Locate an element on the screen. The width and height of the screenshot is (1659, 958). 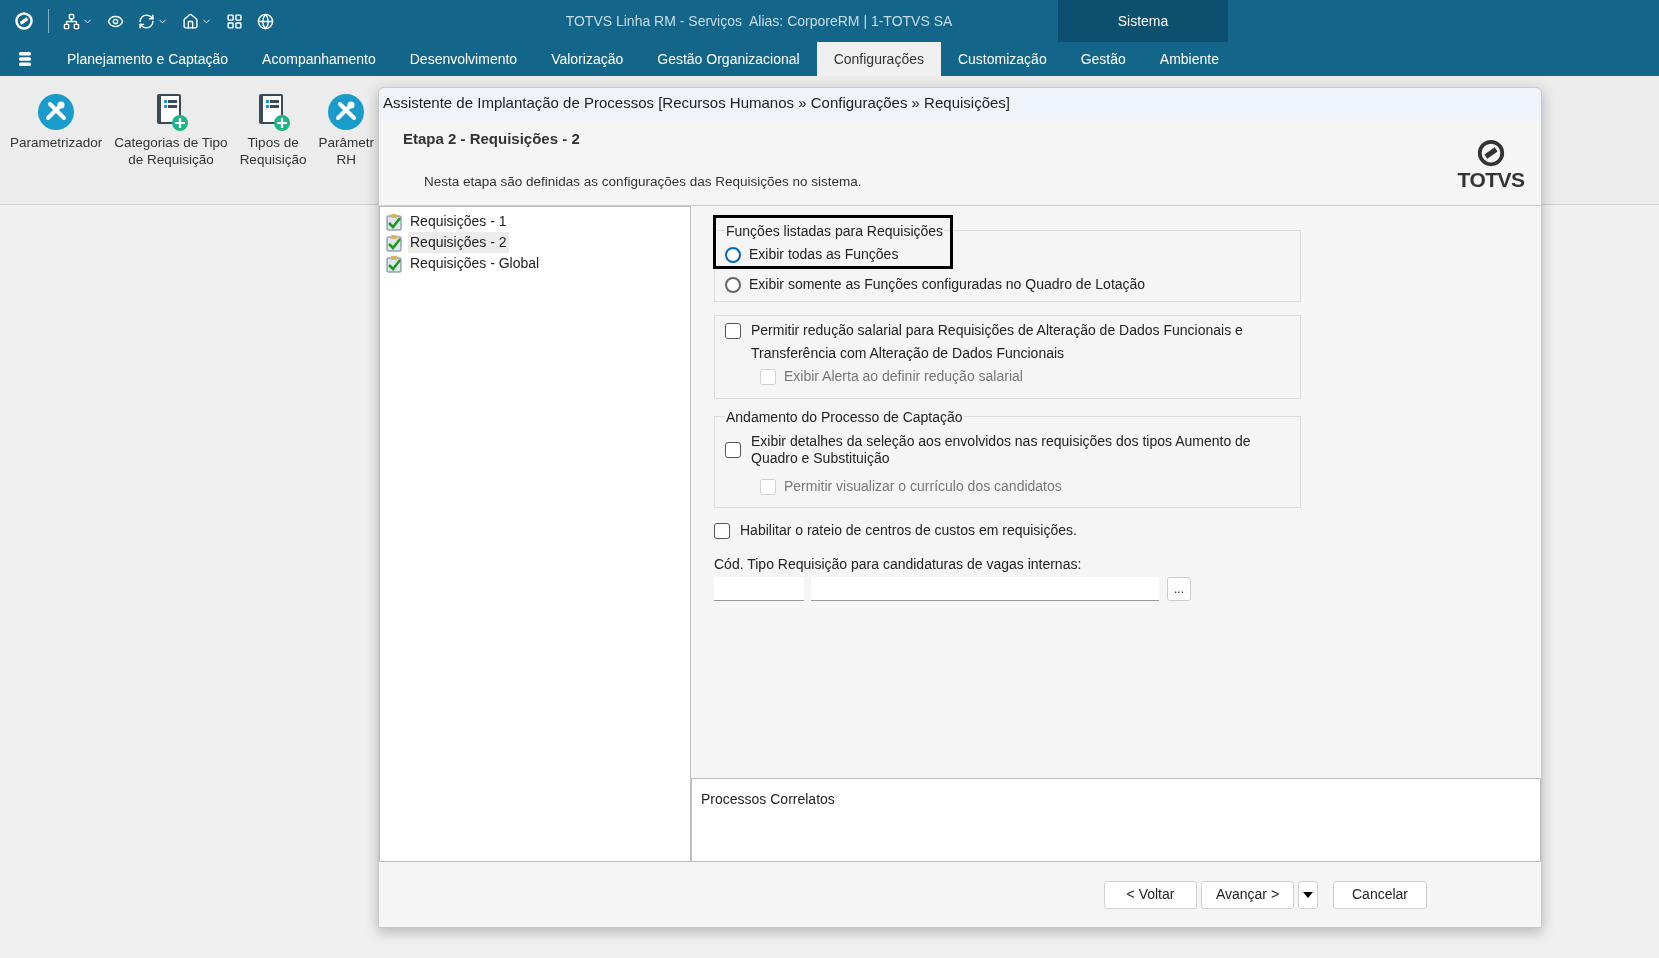
totvs-logo: TOTVS is located at coordinates (1491, 162).